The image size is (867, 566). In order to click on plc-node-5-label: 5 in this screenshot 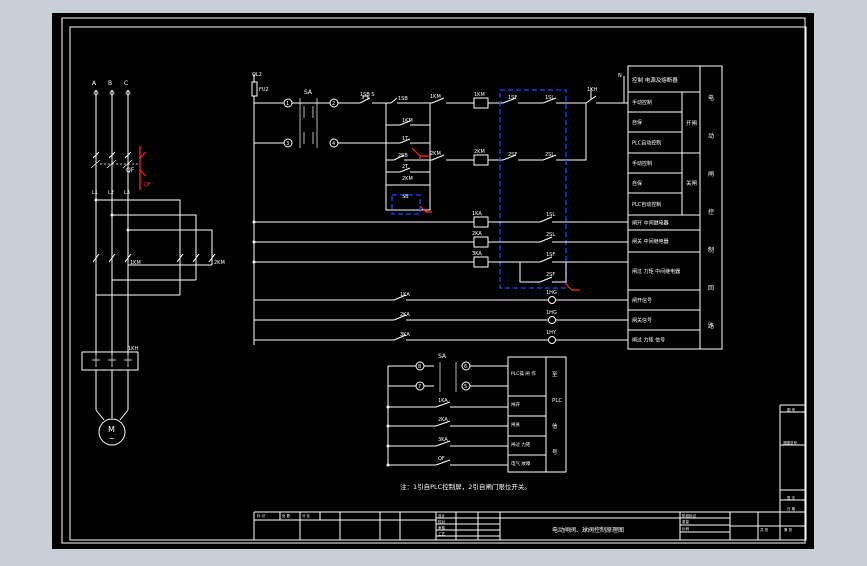, I will do `click(465, 387)`.